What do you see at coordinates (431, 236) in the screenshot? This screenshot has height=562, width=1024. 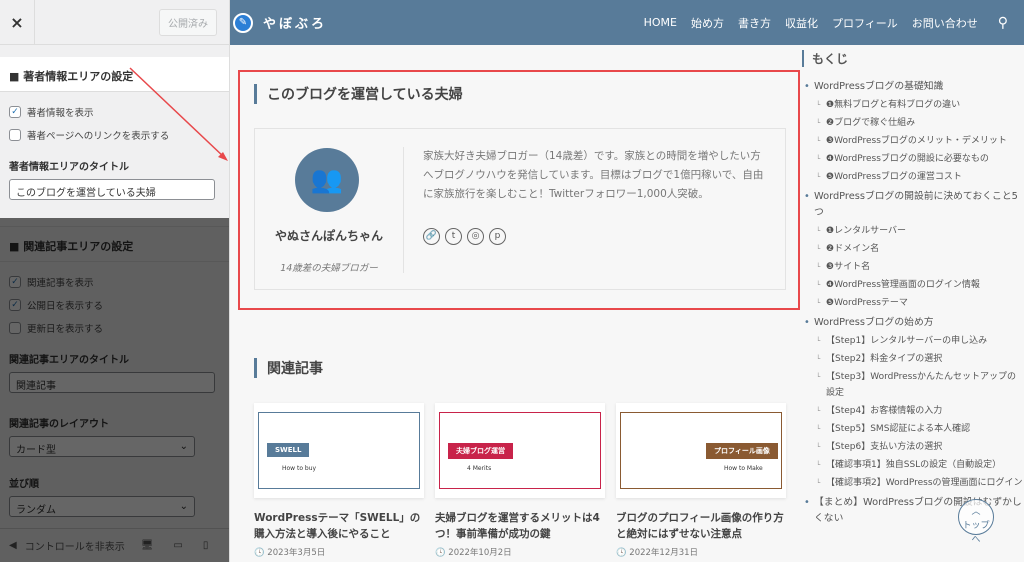 I see `link-icon: 🔗` at bounding box center [431, 236].